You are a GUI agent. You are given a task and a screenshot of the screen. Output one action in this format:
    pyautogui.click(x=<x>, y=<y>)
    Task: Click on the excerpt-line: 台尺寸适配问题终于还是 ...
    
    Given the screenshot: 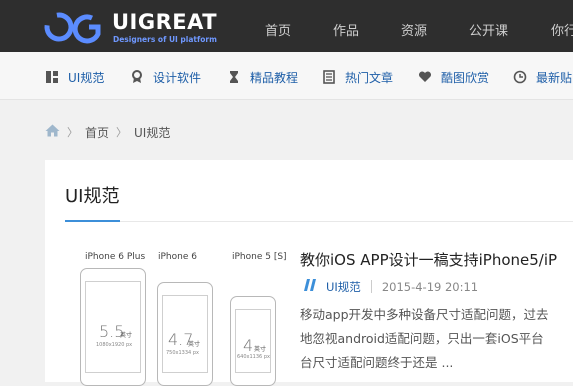 What is the action you would take?
    pyautogui.click(x=377, y=362)
    